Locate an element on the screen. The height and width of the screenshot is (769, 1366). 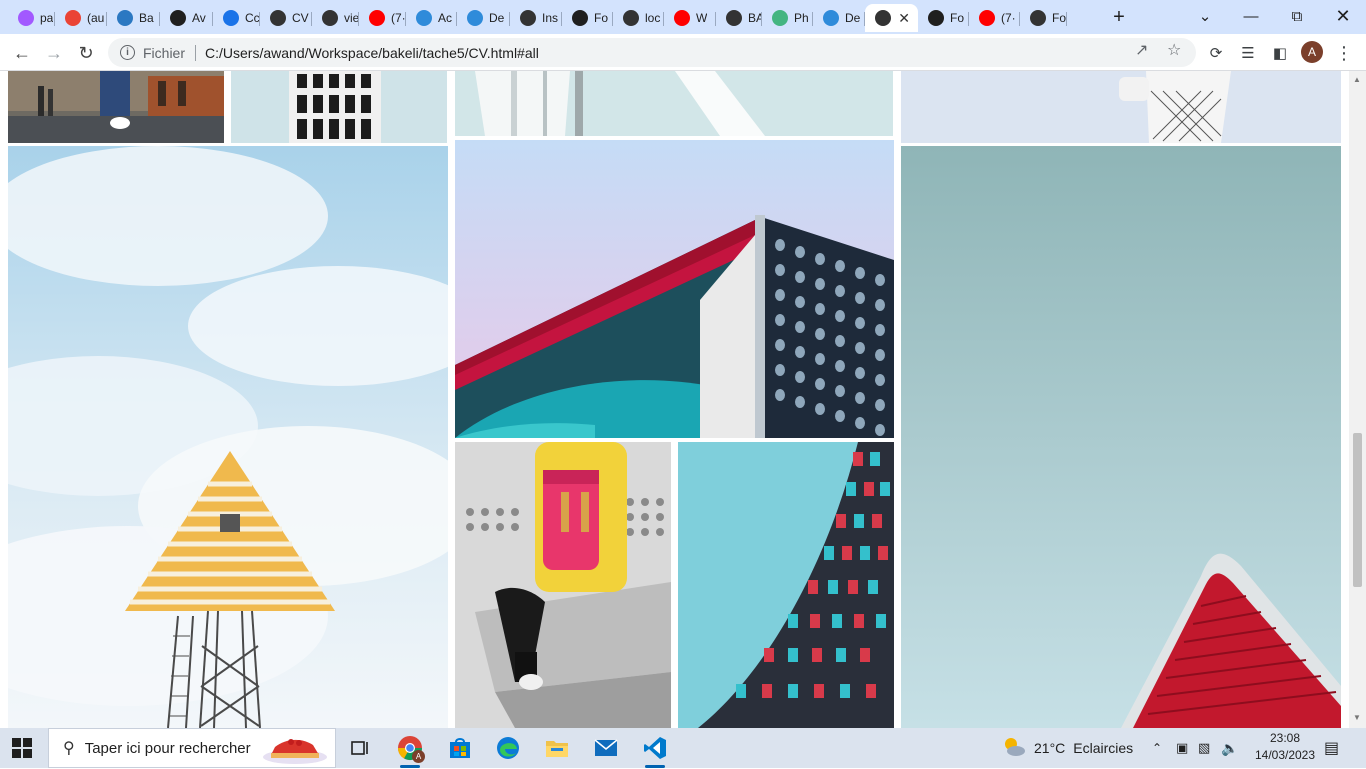
reload-button: ↻ is located at coordinates (86, 53).